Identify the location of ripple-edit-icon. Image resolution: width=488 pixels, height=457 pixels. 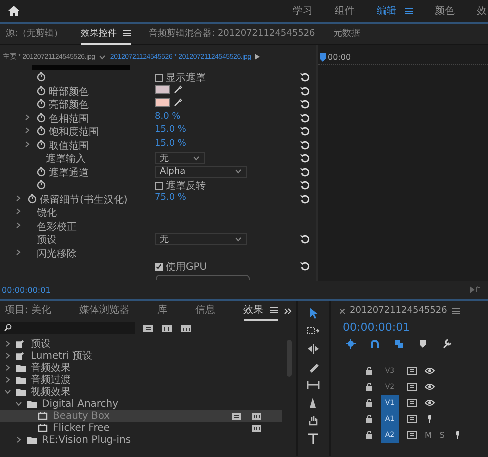
(313, 349).